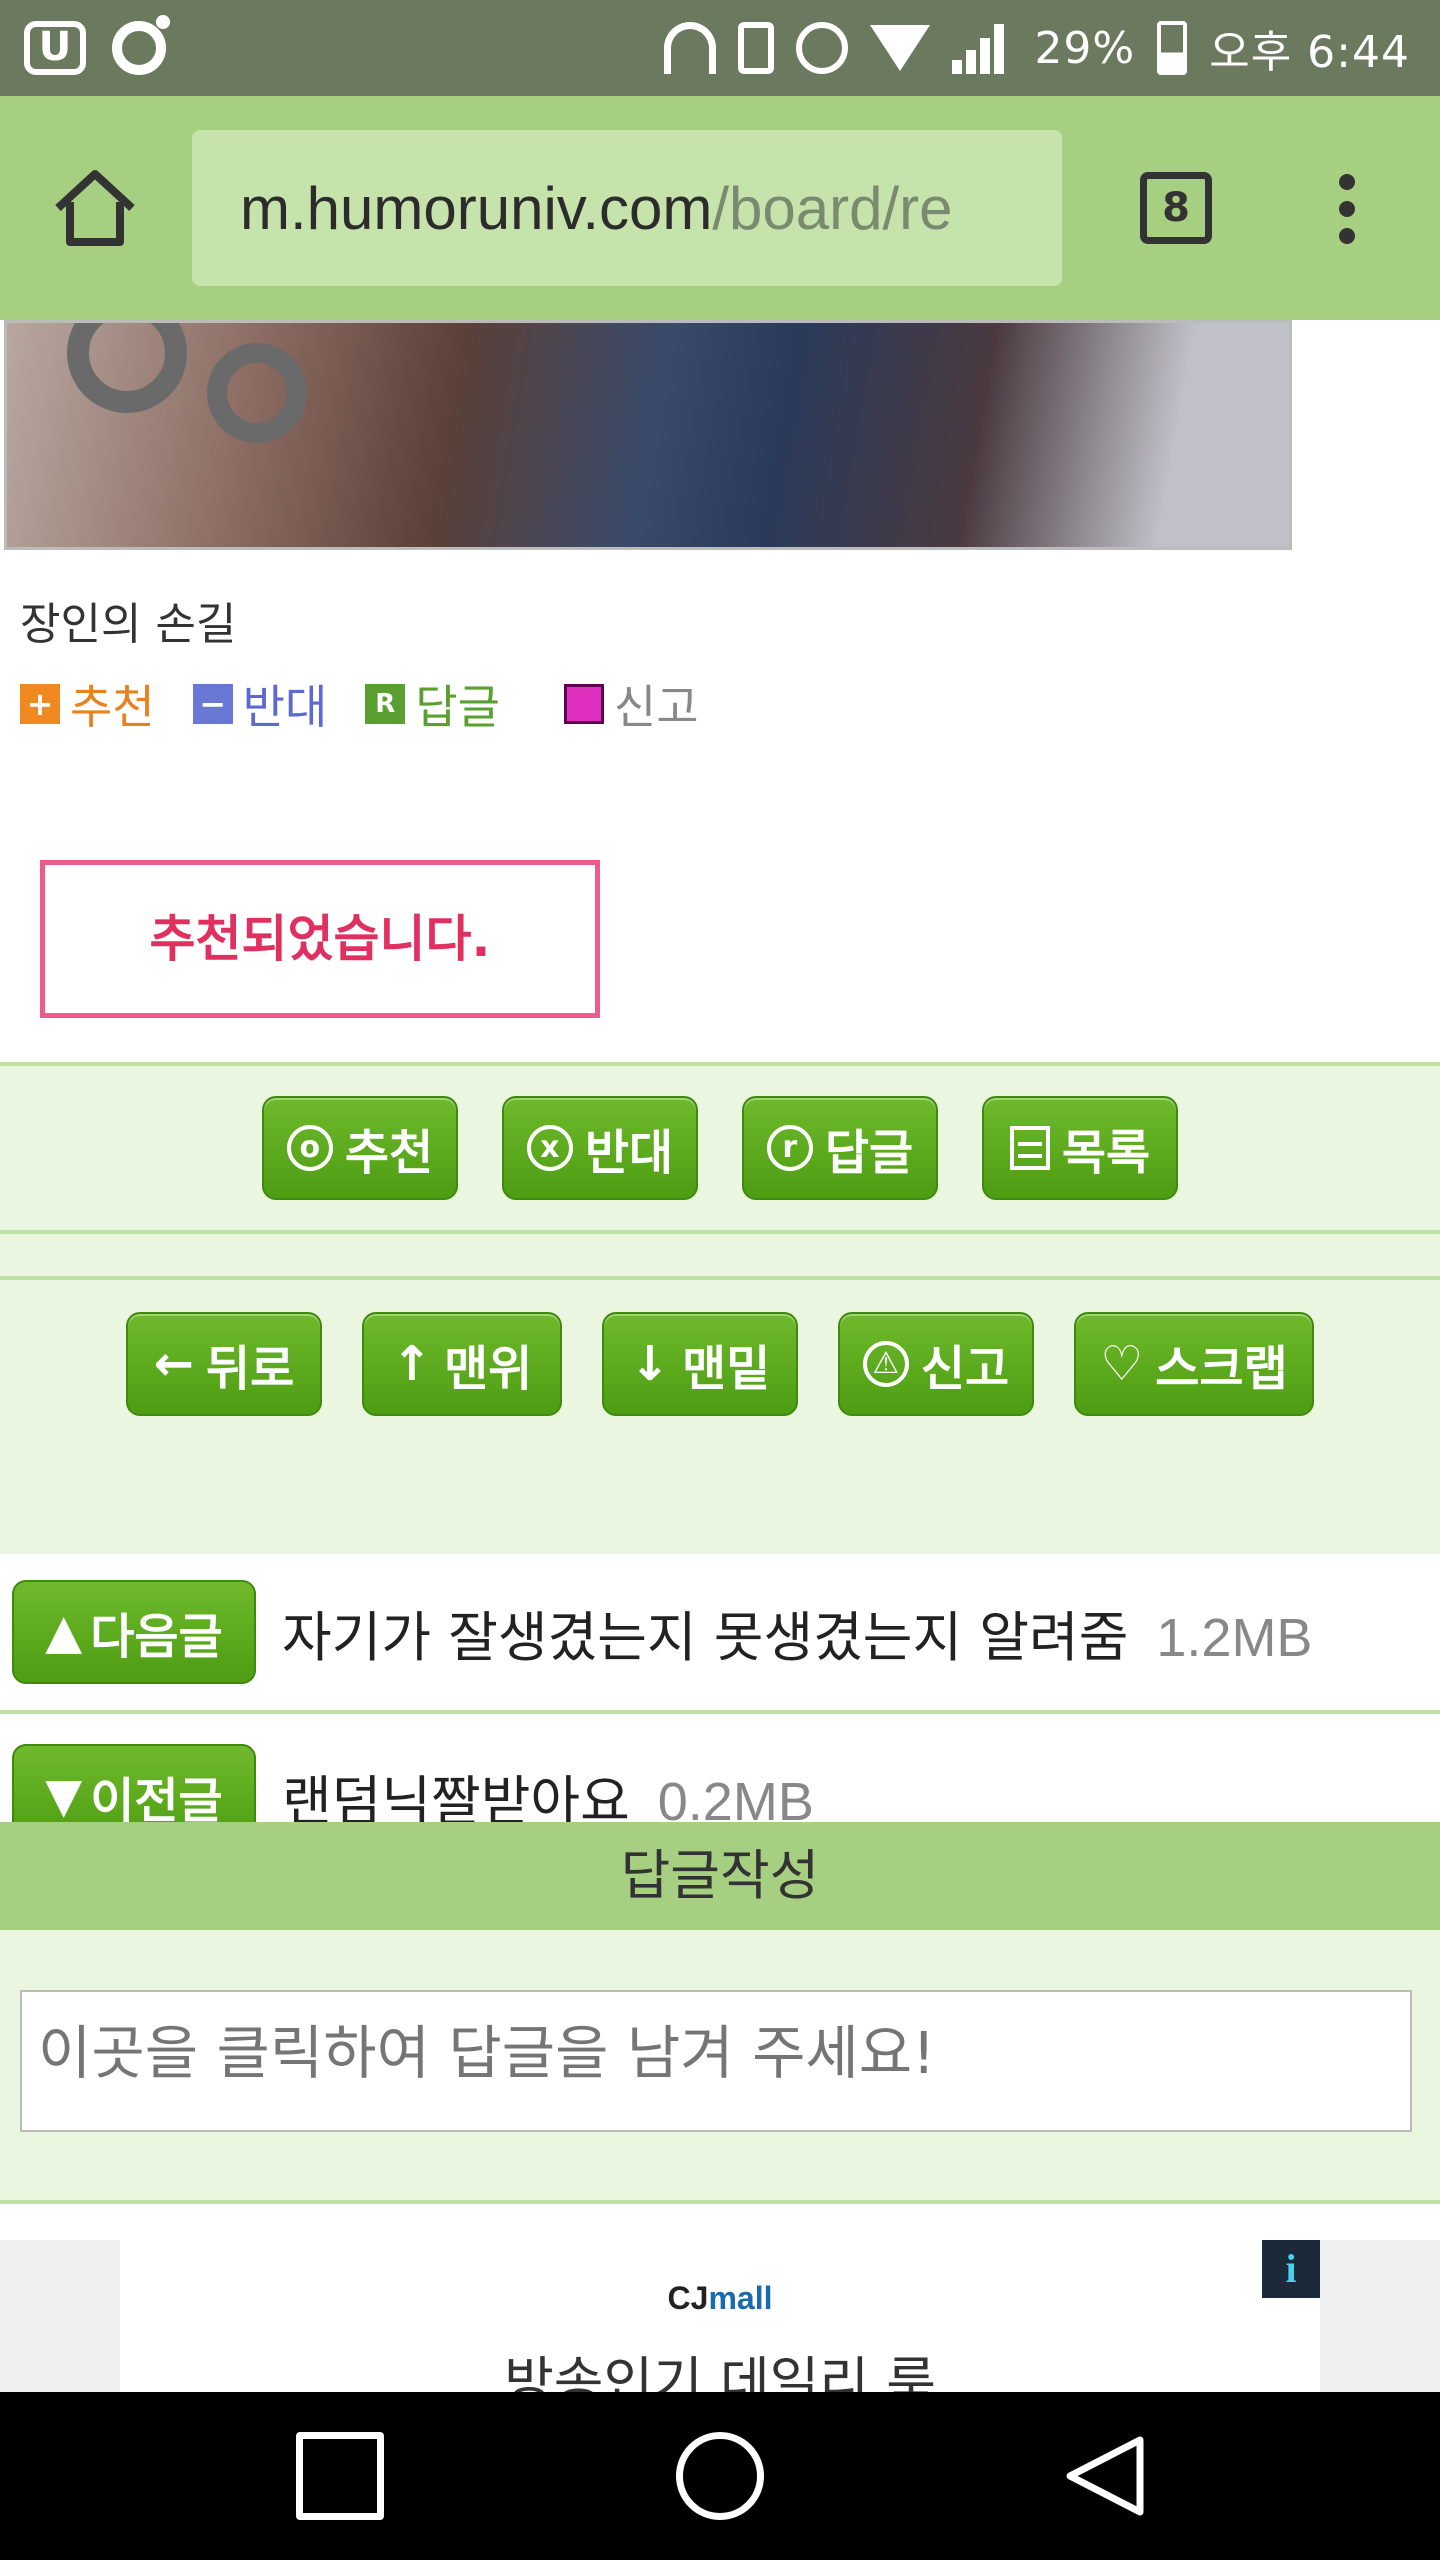 Image resolution: width=1440 pixels, height=2560 pixels. I want to click on browser-toolbar: m.humoruniv.com/board/re 8, so click(720, 208).